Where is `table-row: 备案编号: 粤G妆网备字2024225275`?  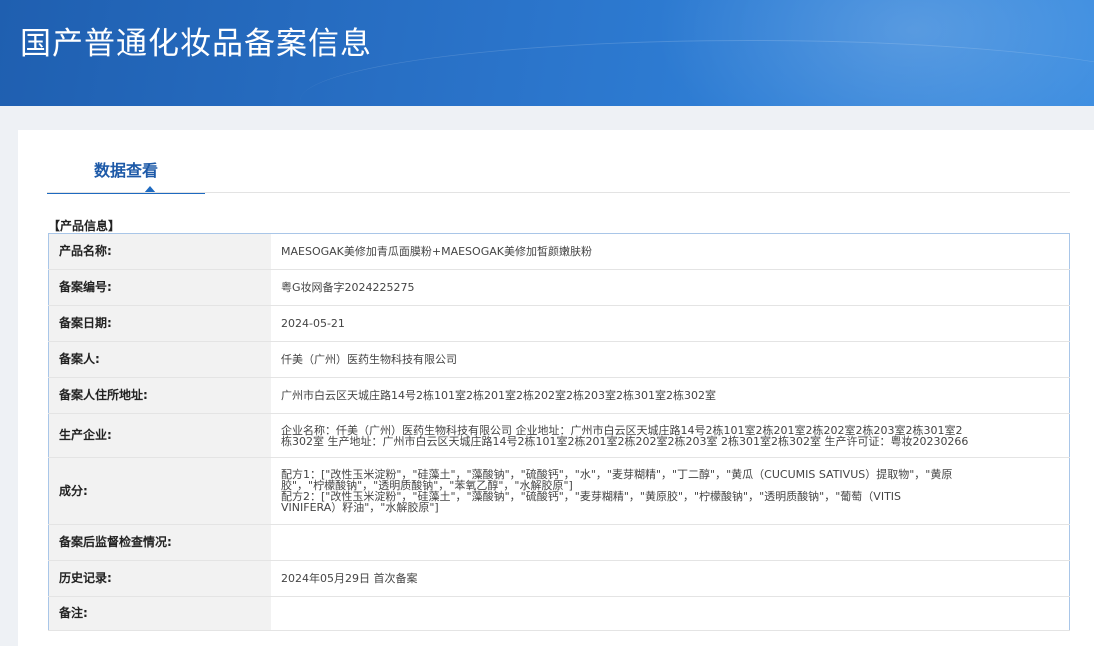
table-row: 备案编号: 粤G妆网备字2024225275 is located at coordinates (559, 287).